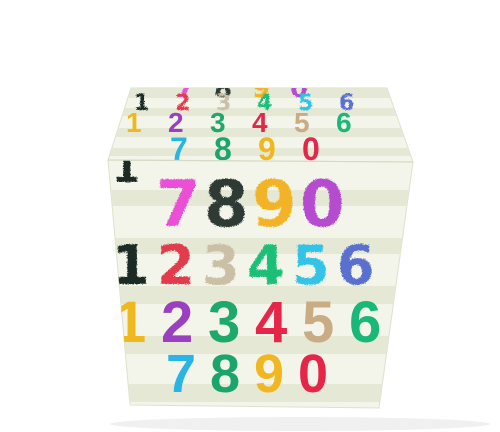  Describe the element at coordinates (300, 424) in the screenshot. I see `cube-shadow` at that location.